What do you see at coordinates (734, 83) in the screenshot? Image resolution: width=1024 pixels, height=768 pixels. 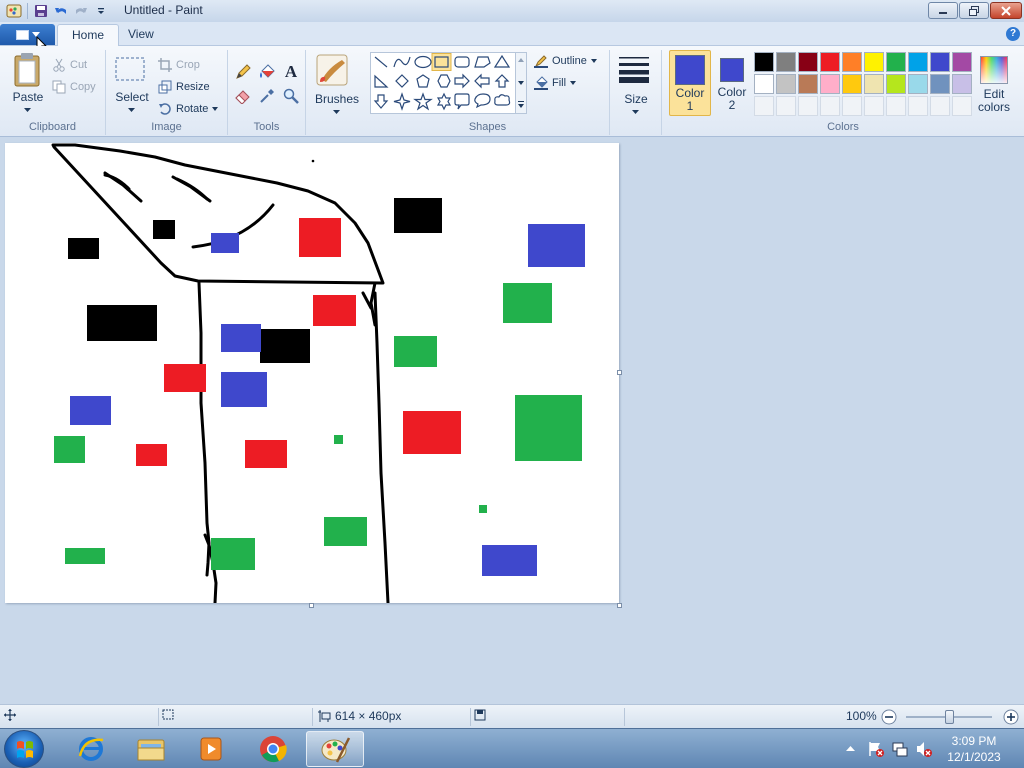 I see `color2-button: Color 2` at bounding box center [734, 83].